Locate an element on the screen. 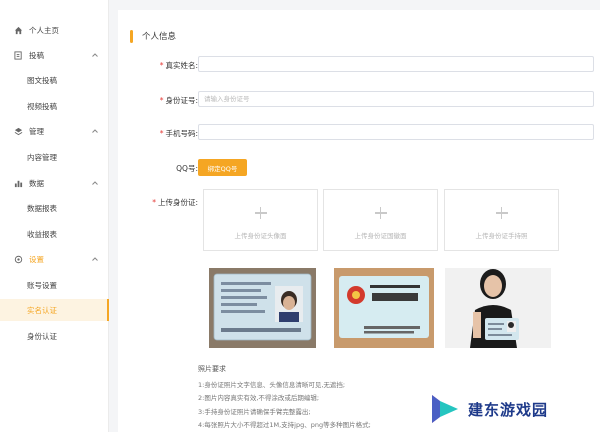 The image size is (600, 432). note-line: 4:每张照片大小不得超过1M,支持jpg、png等多种图片格式; is located at coordinates (284, 425).